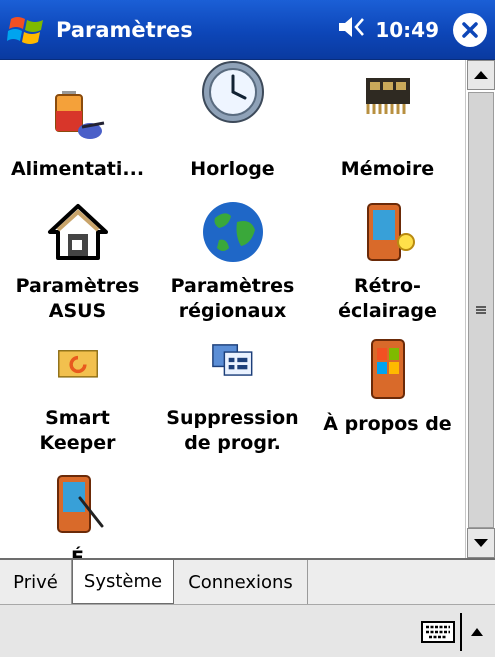 Image resolution: width=495 pixels, height=657 pixels. What do you see at coordinates (124, 29) in the screenshot?
I see `window-title: Paramètres` at bounding box center [124, 29].